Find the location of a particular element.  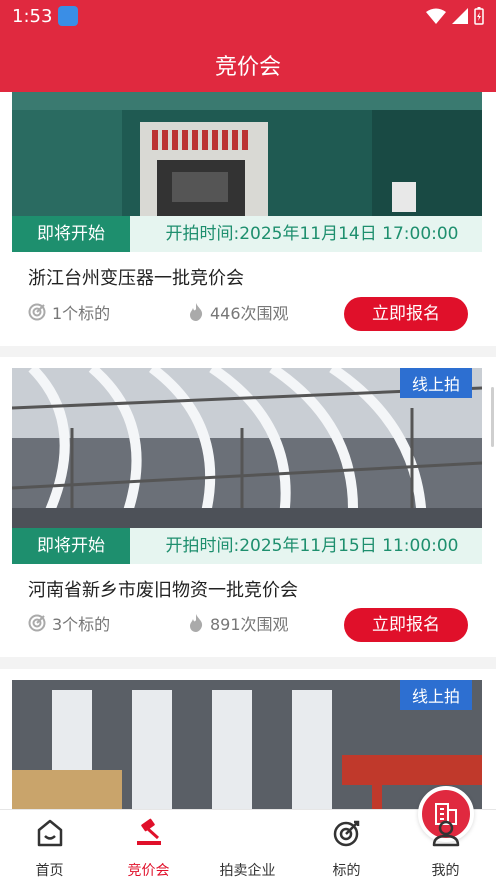

tab-auction-companies: 拍卖企业 is located at coordinates (336, 834).